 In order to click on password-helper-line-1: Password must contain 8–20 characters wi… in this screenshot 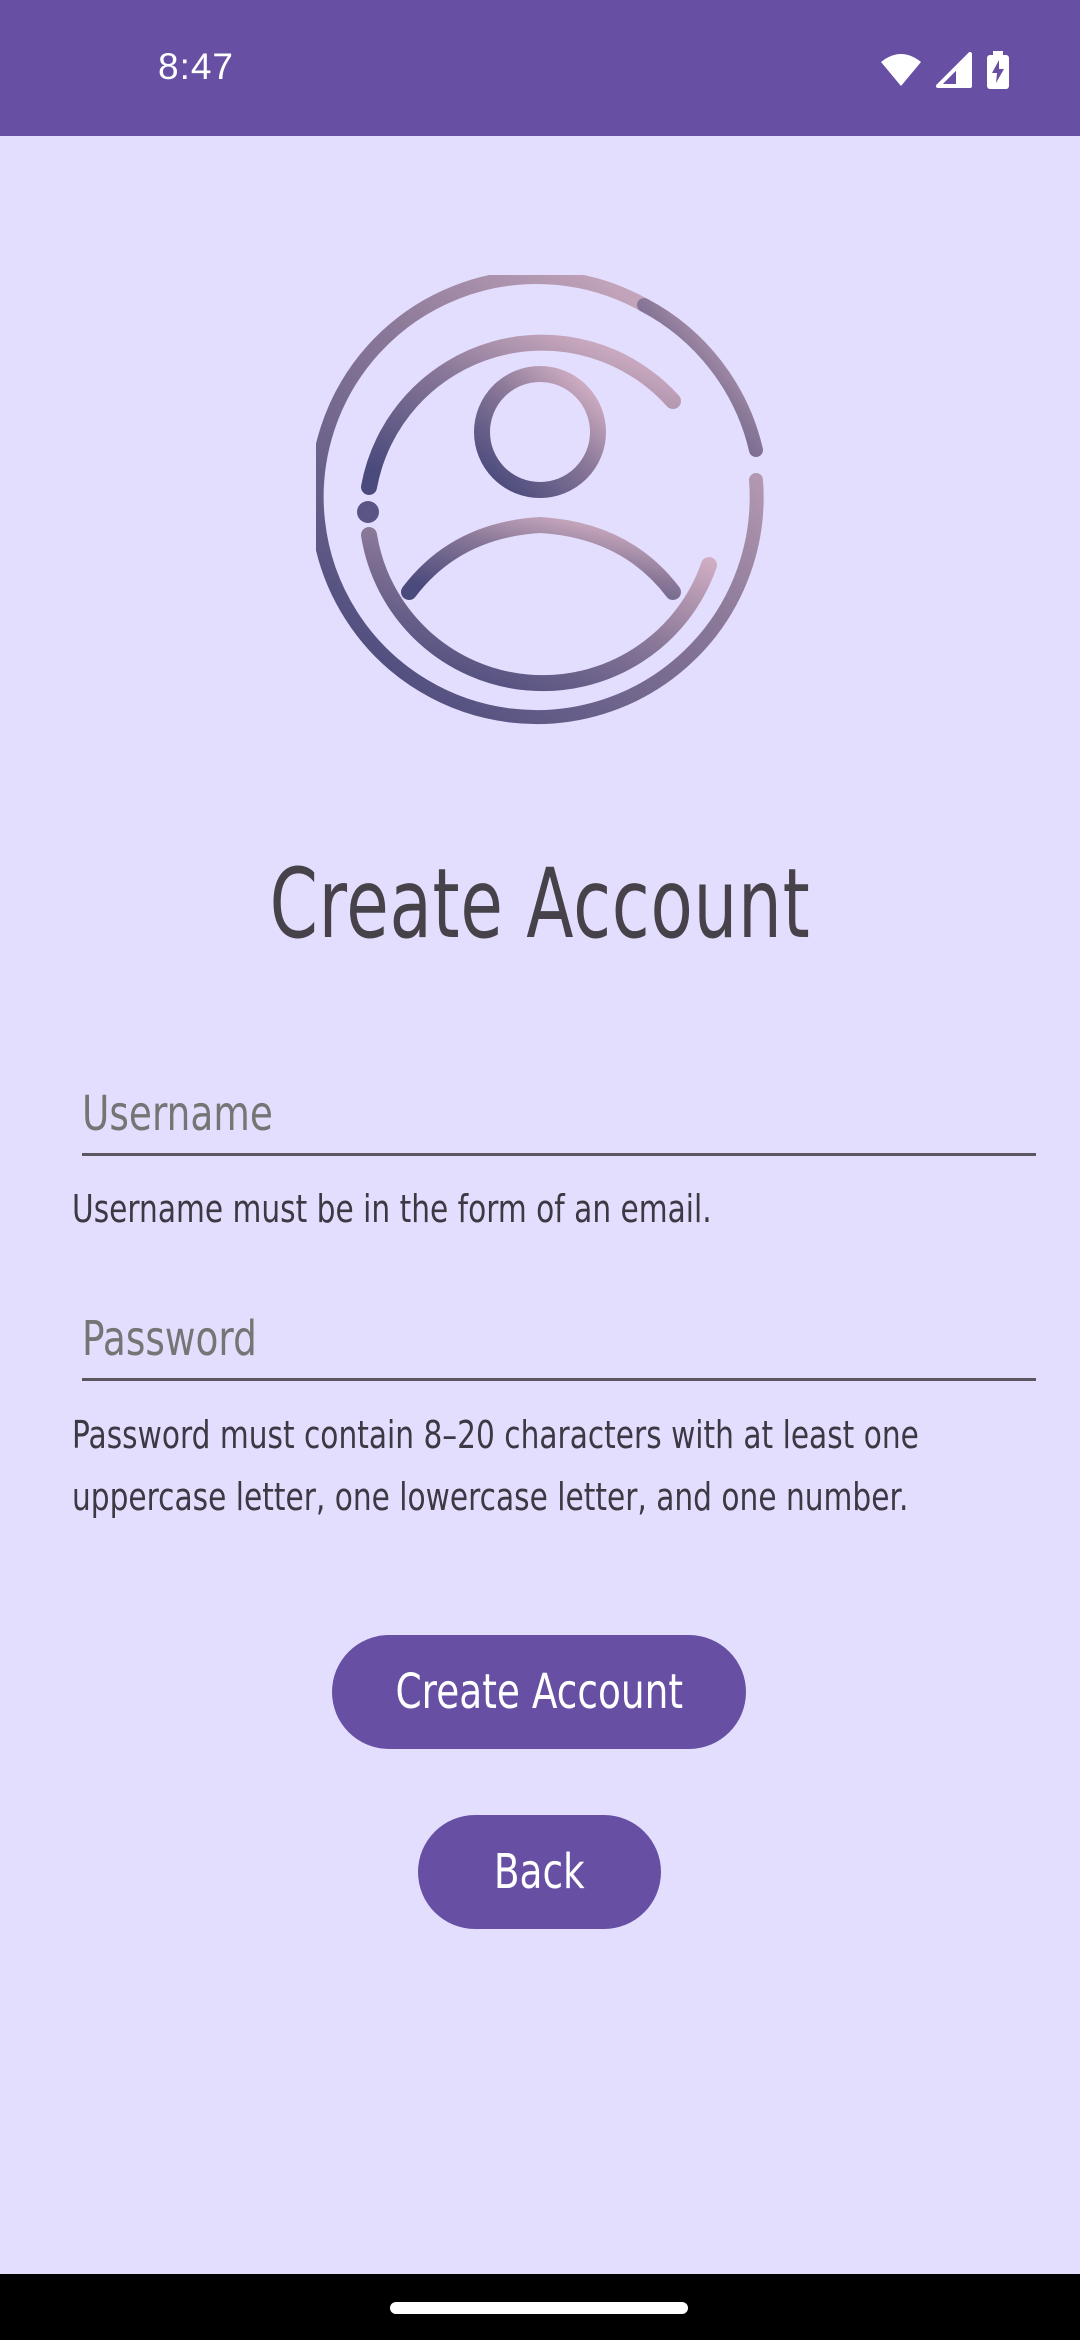, I will do `click(495, 1435)`.